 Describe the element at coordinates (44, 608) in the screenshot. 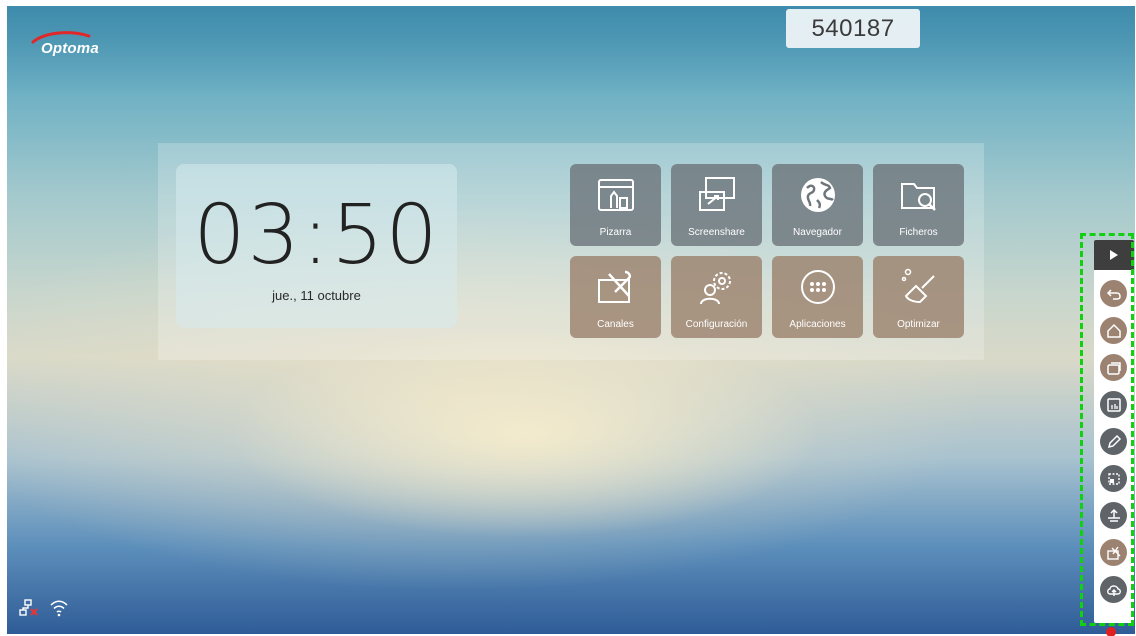

I see `network-status` at that location.